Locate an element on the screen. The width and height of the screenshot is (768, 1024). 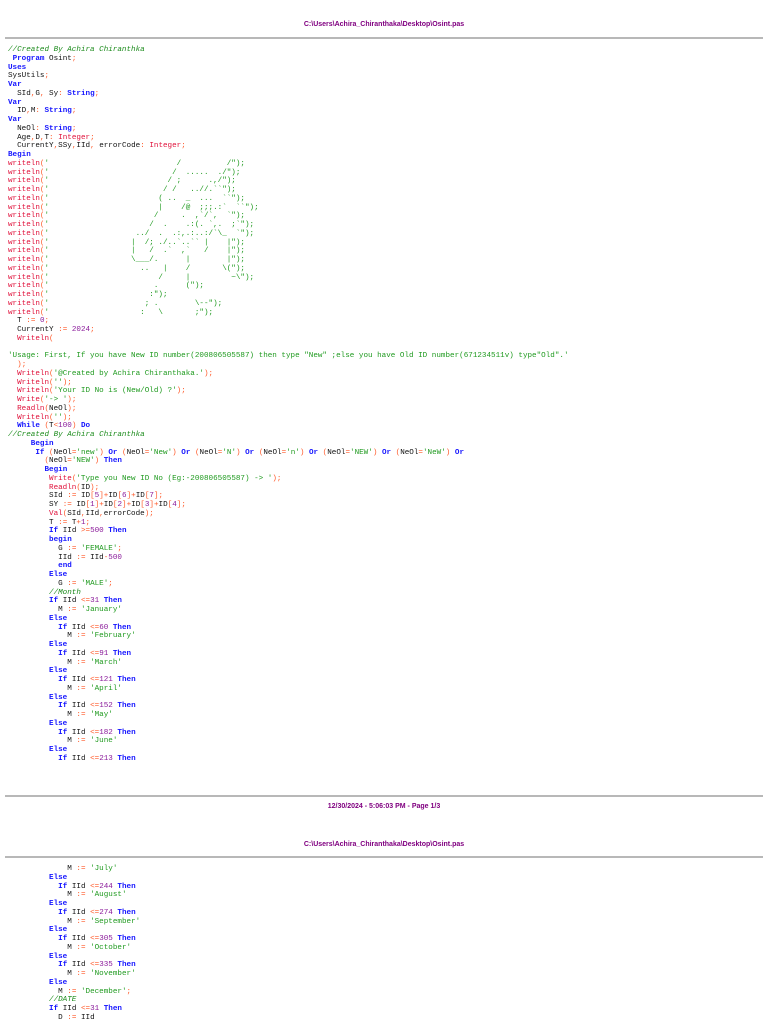
code-line: G := 'FEMALE'; is located at coordinates (90, 548).